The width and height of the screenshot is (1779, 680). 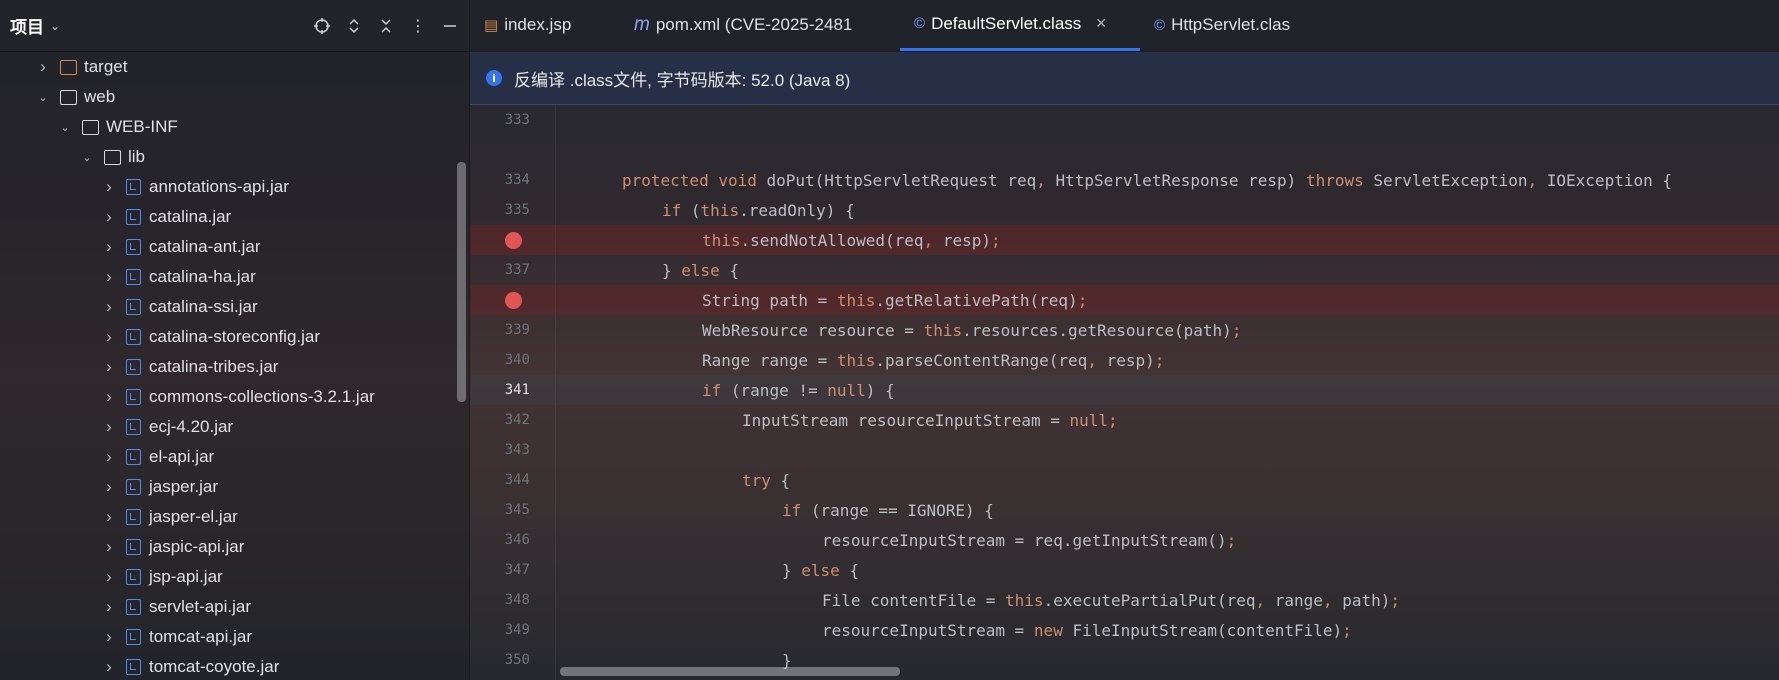 I want to click on jar-tree-item: › servlet-api.jar, so click(x=234, y=607).